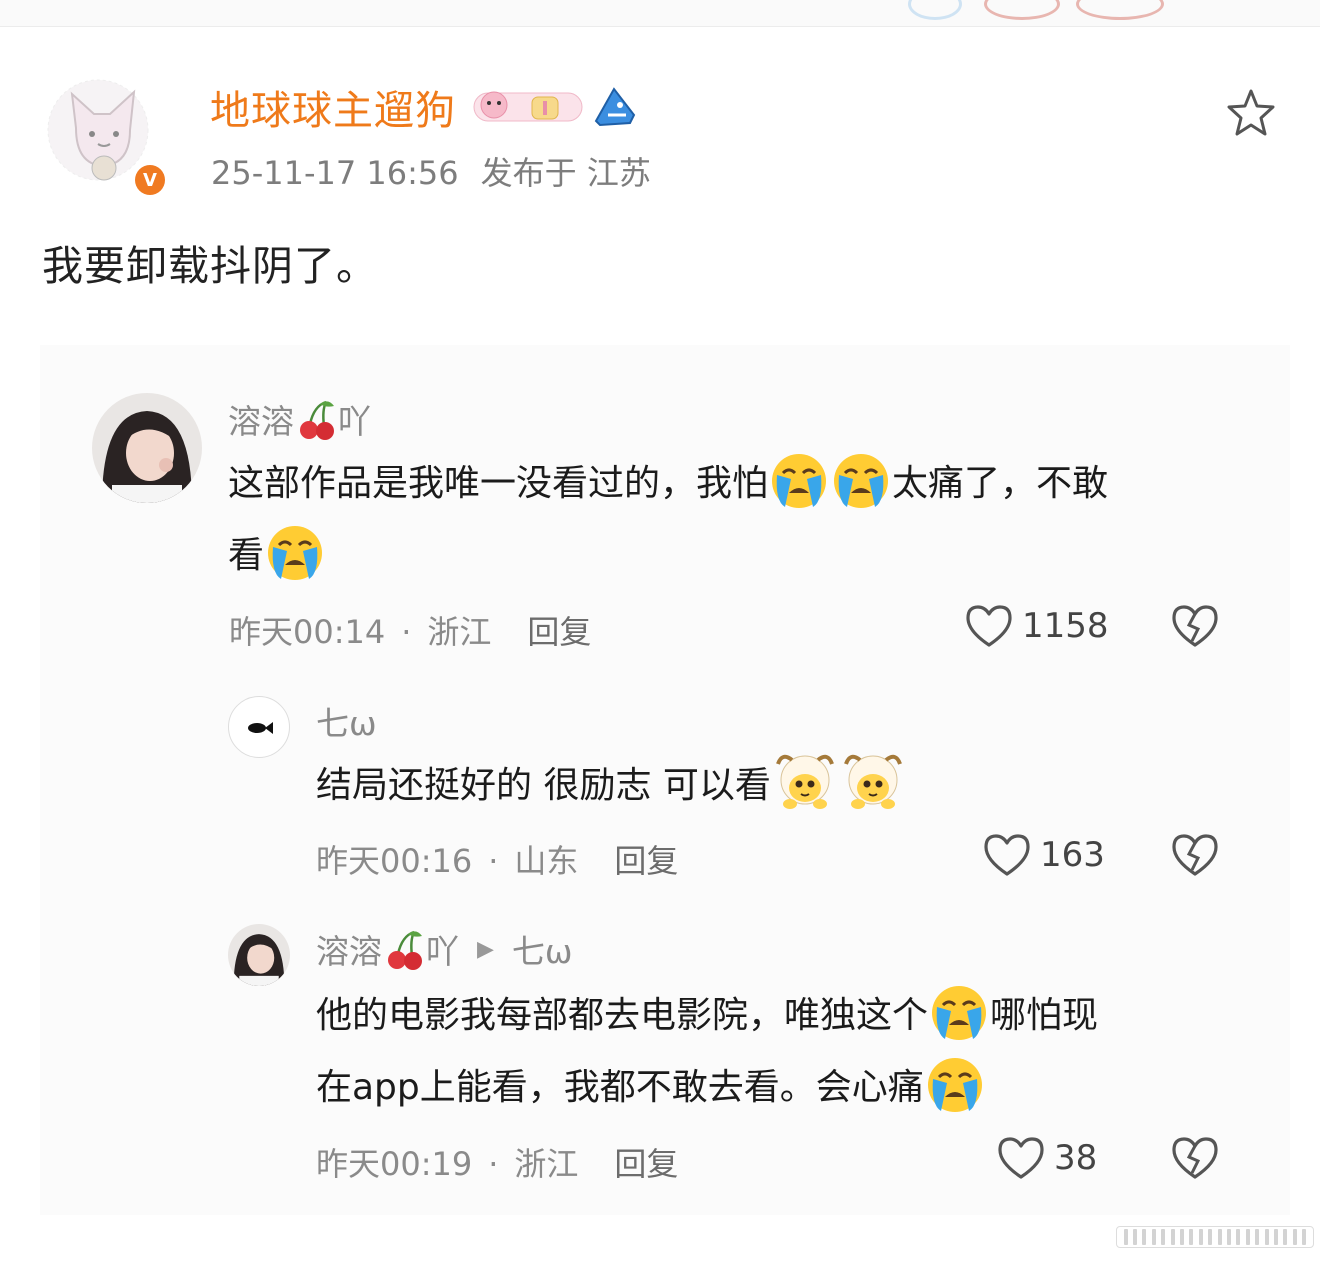  I want to click on fish-avatar-icon, so click(260, 728).